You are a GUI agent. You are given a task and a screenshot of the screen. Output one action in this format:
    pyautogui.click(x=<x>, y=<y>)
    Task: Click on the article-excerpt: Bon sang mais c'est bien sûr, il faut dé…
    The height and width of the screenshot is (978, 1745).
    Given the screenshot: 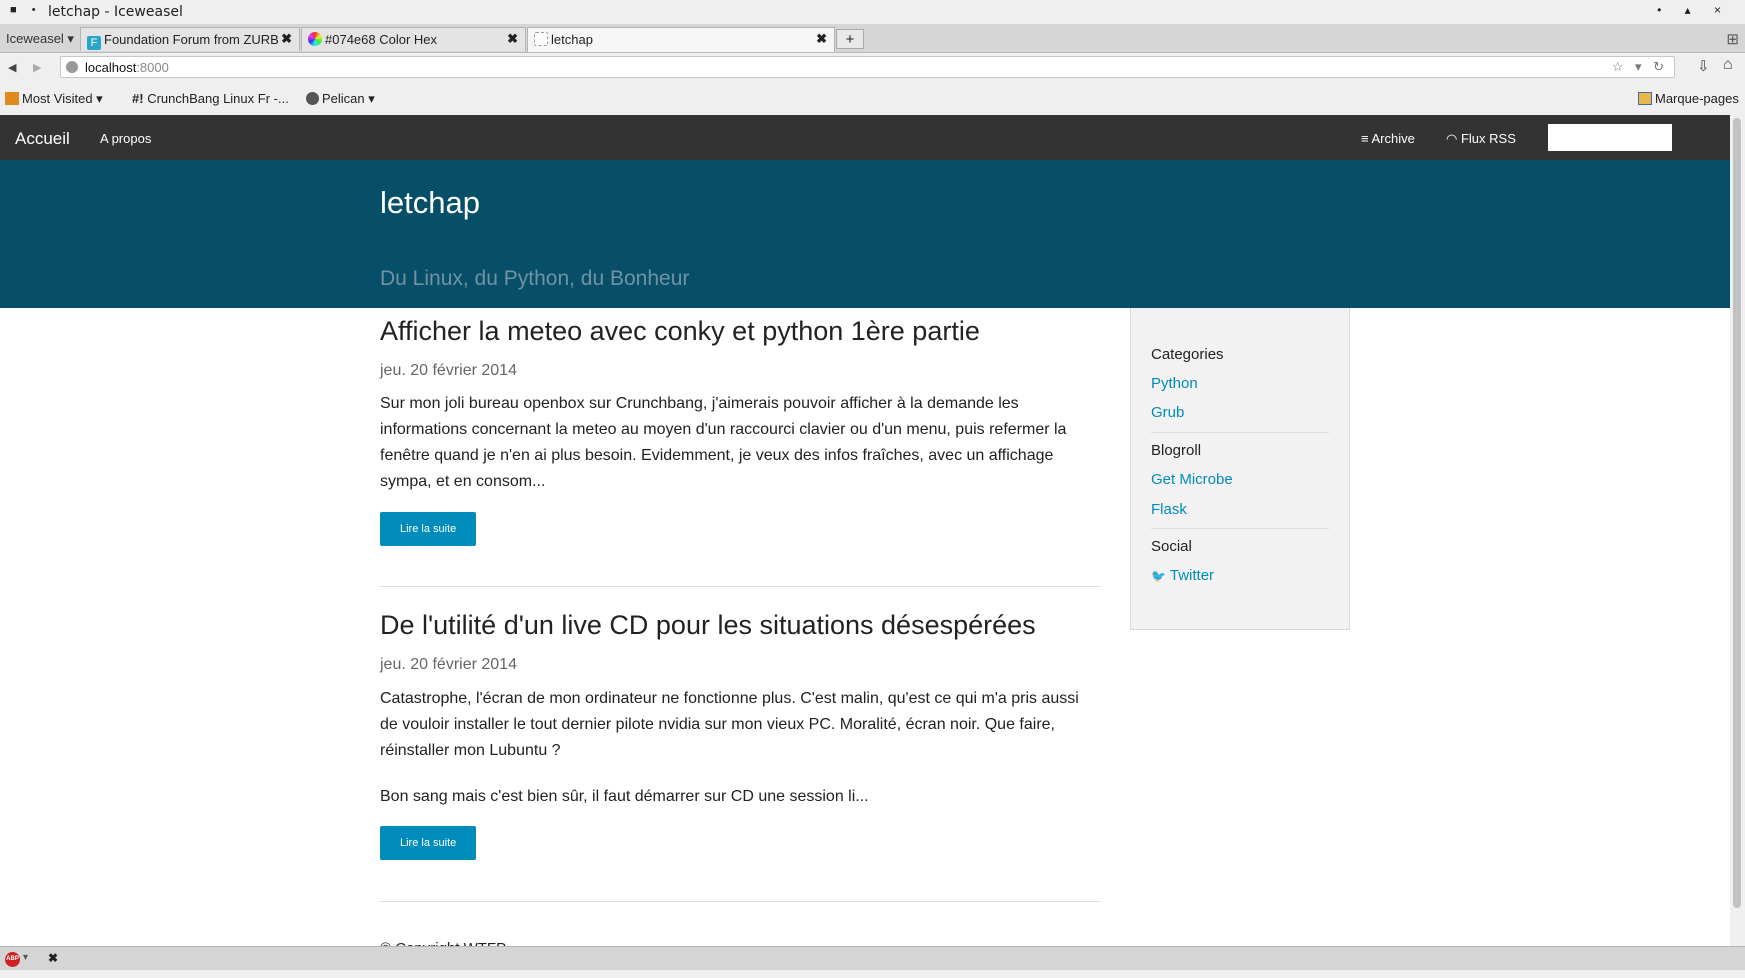 What is the action you would take?
    pyautogui.click(x=624, y=796)
    